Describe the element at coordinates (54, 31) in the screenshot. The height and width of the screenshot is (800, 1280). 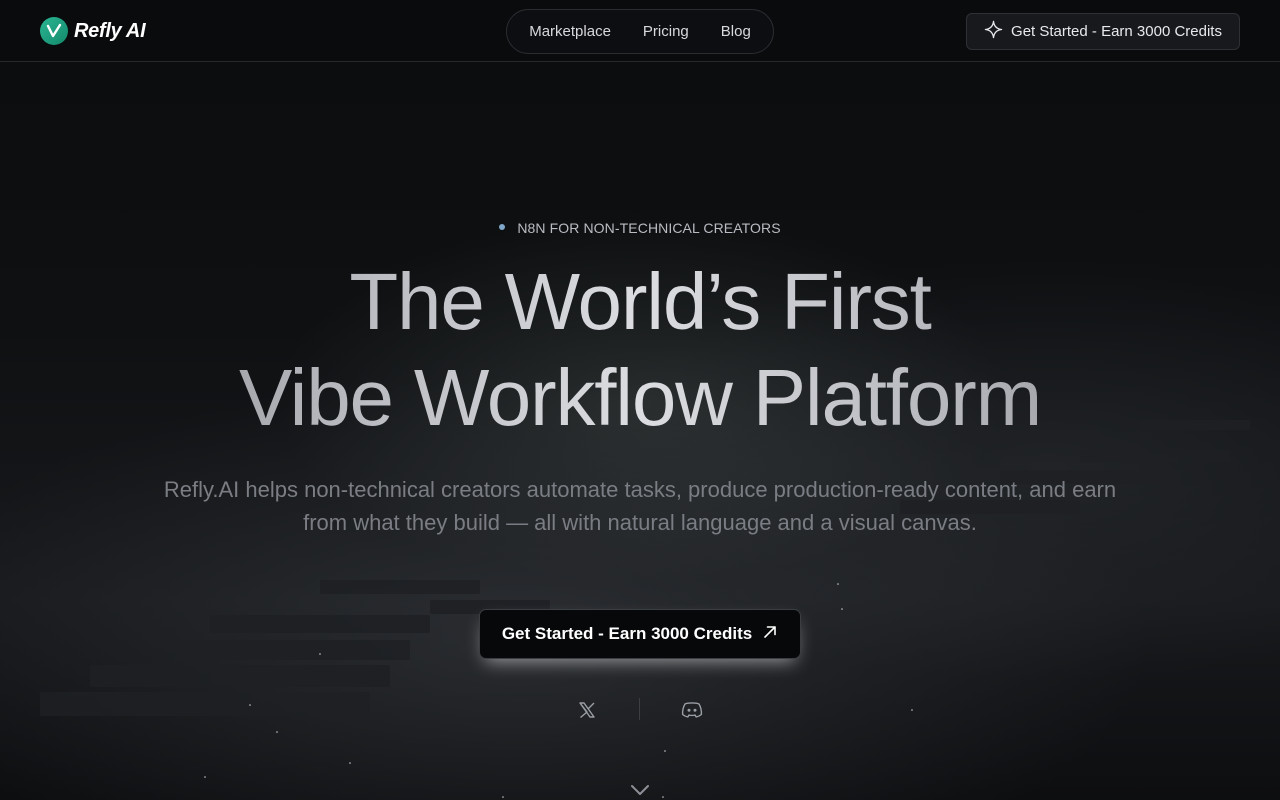
I see `refly-logo-icon` at that location.